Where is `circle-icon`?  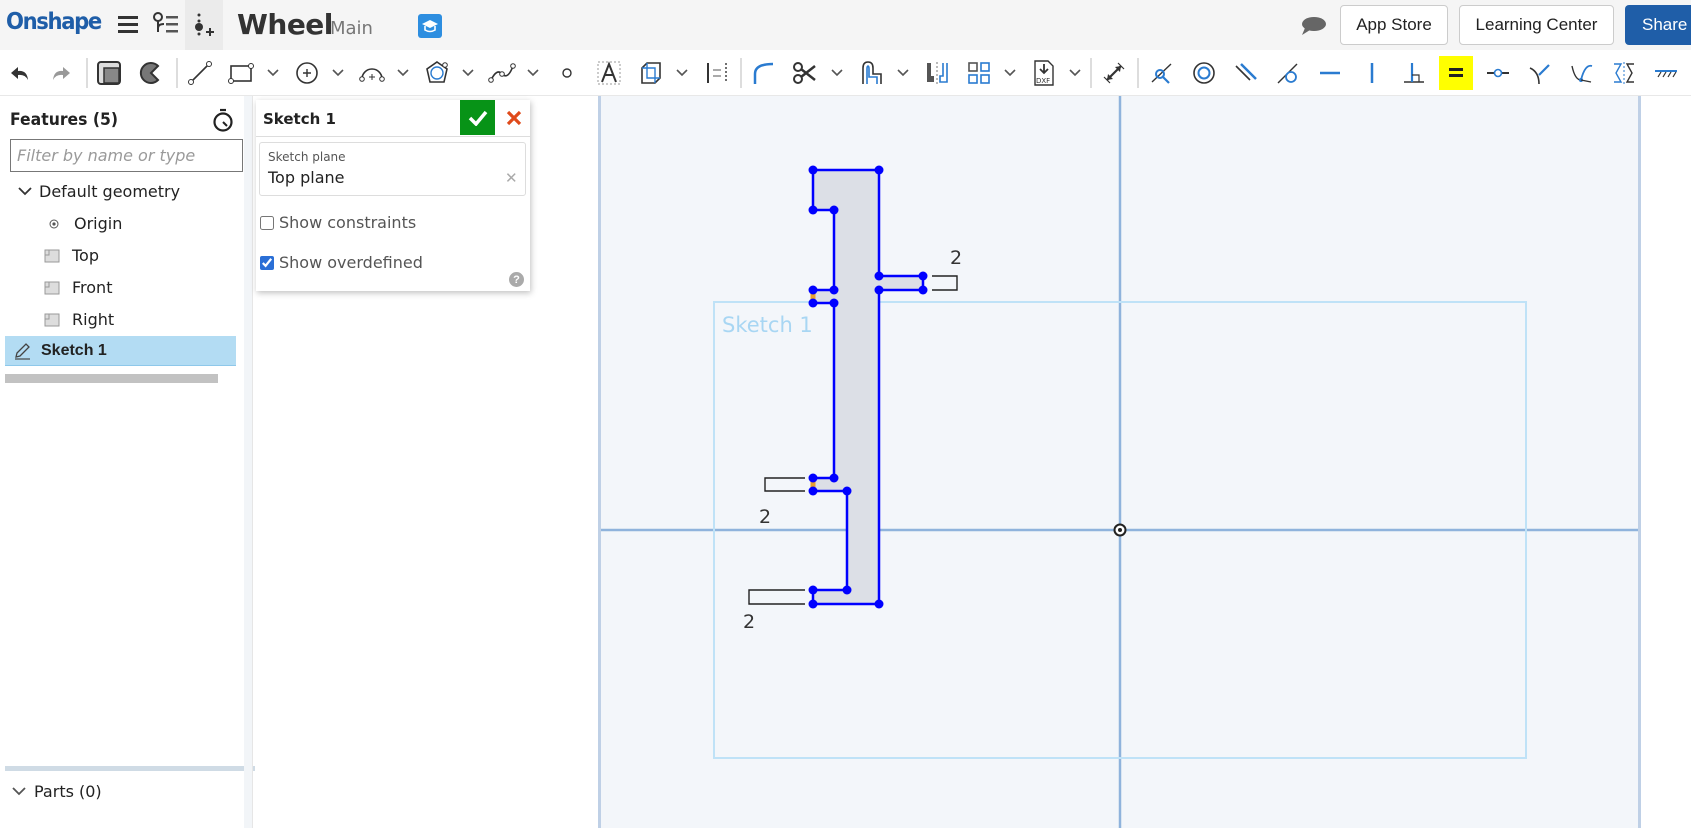 circle-icon is located at coordinates (307, 73).